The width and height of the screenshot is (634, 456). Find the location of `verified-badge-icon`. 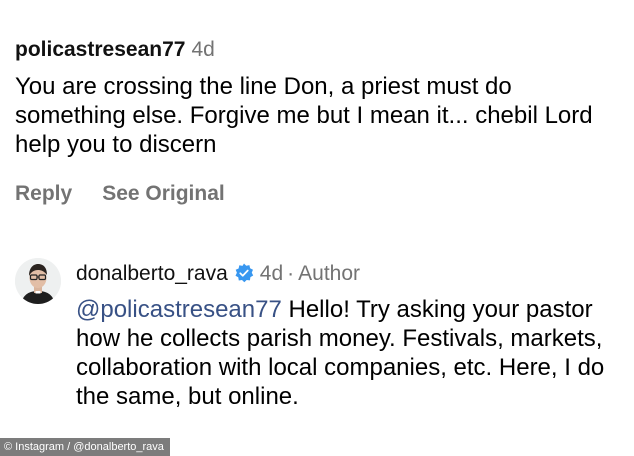

verified-badge-icon is located at coordinates (244, 273).